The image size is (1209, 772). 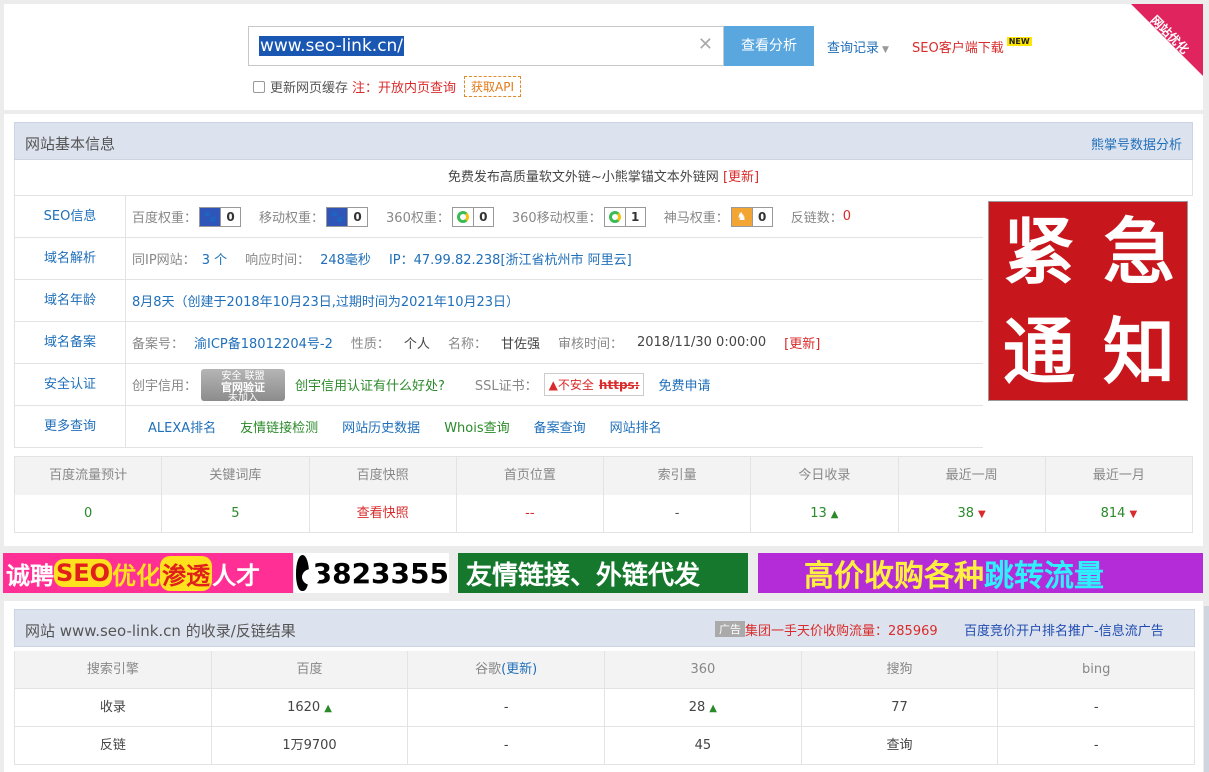 I want to click on last-month-cell: 814 ▼, so click(x=1119, y=514).